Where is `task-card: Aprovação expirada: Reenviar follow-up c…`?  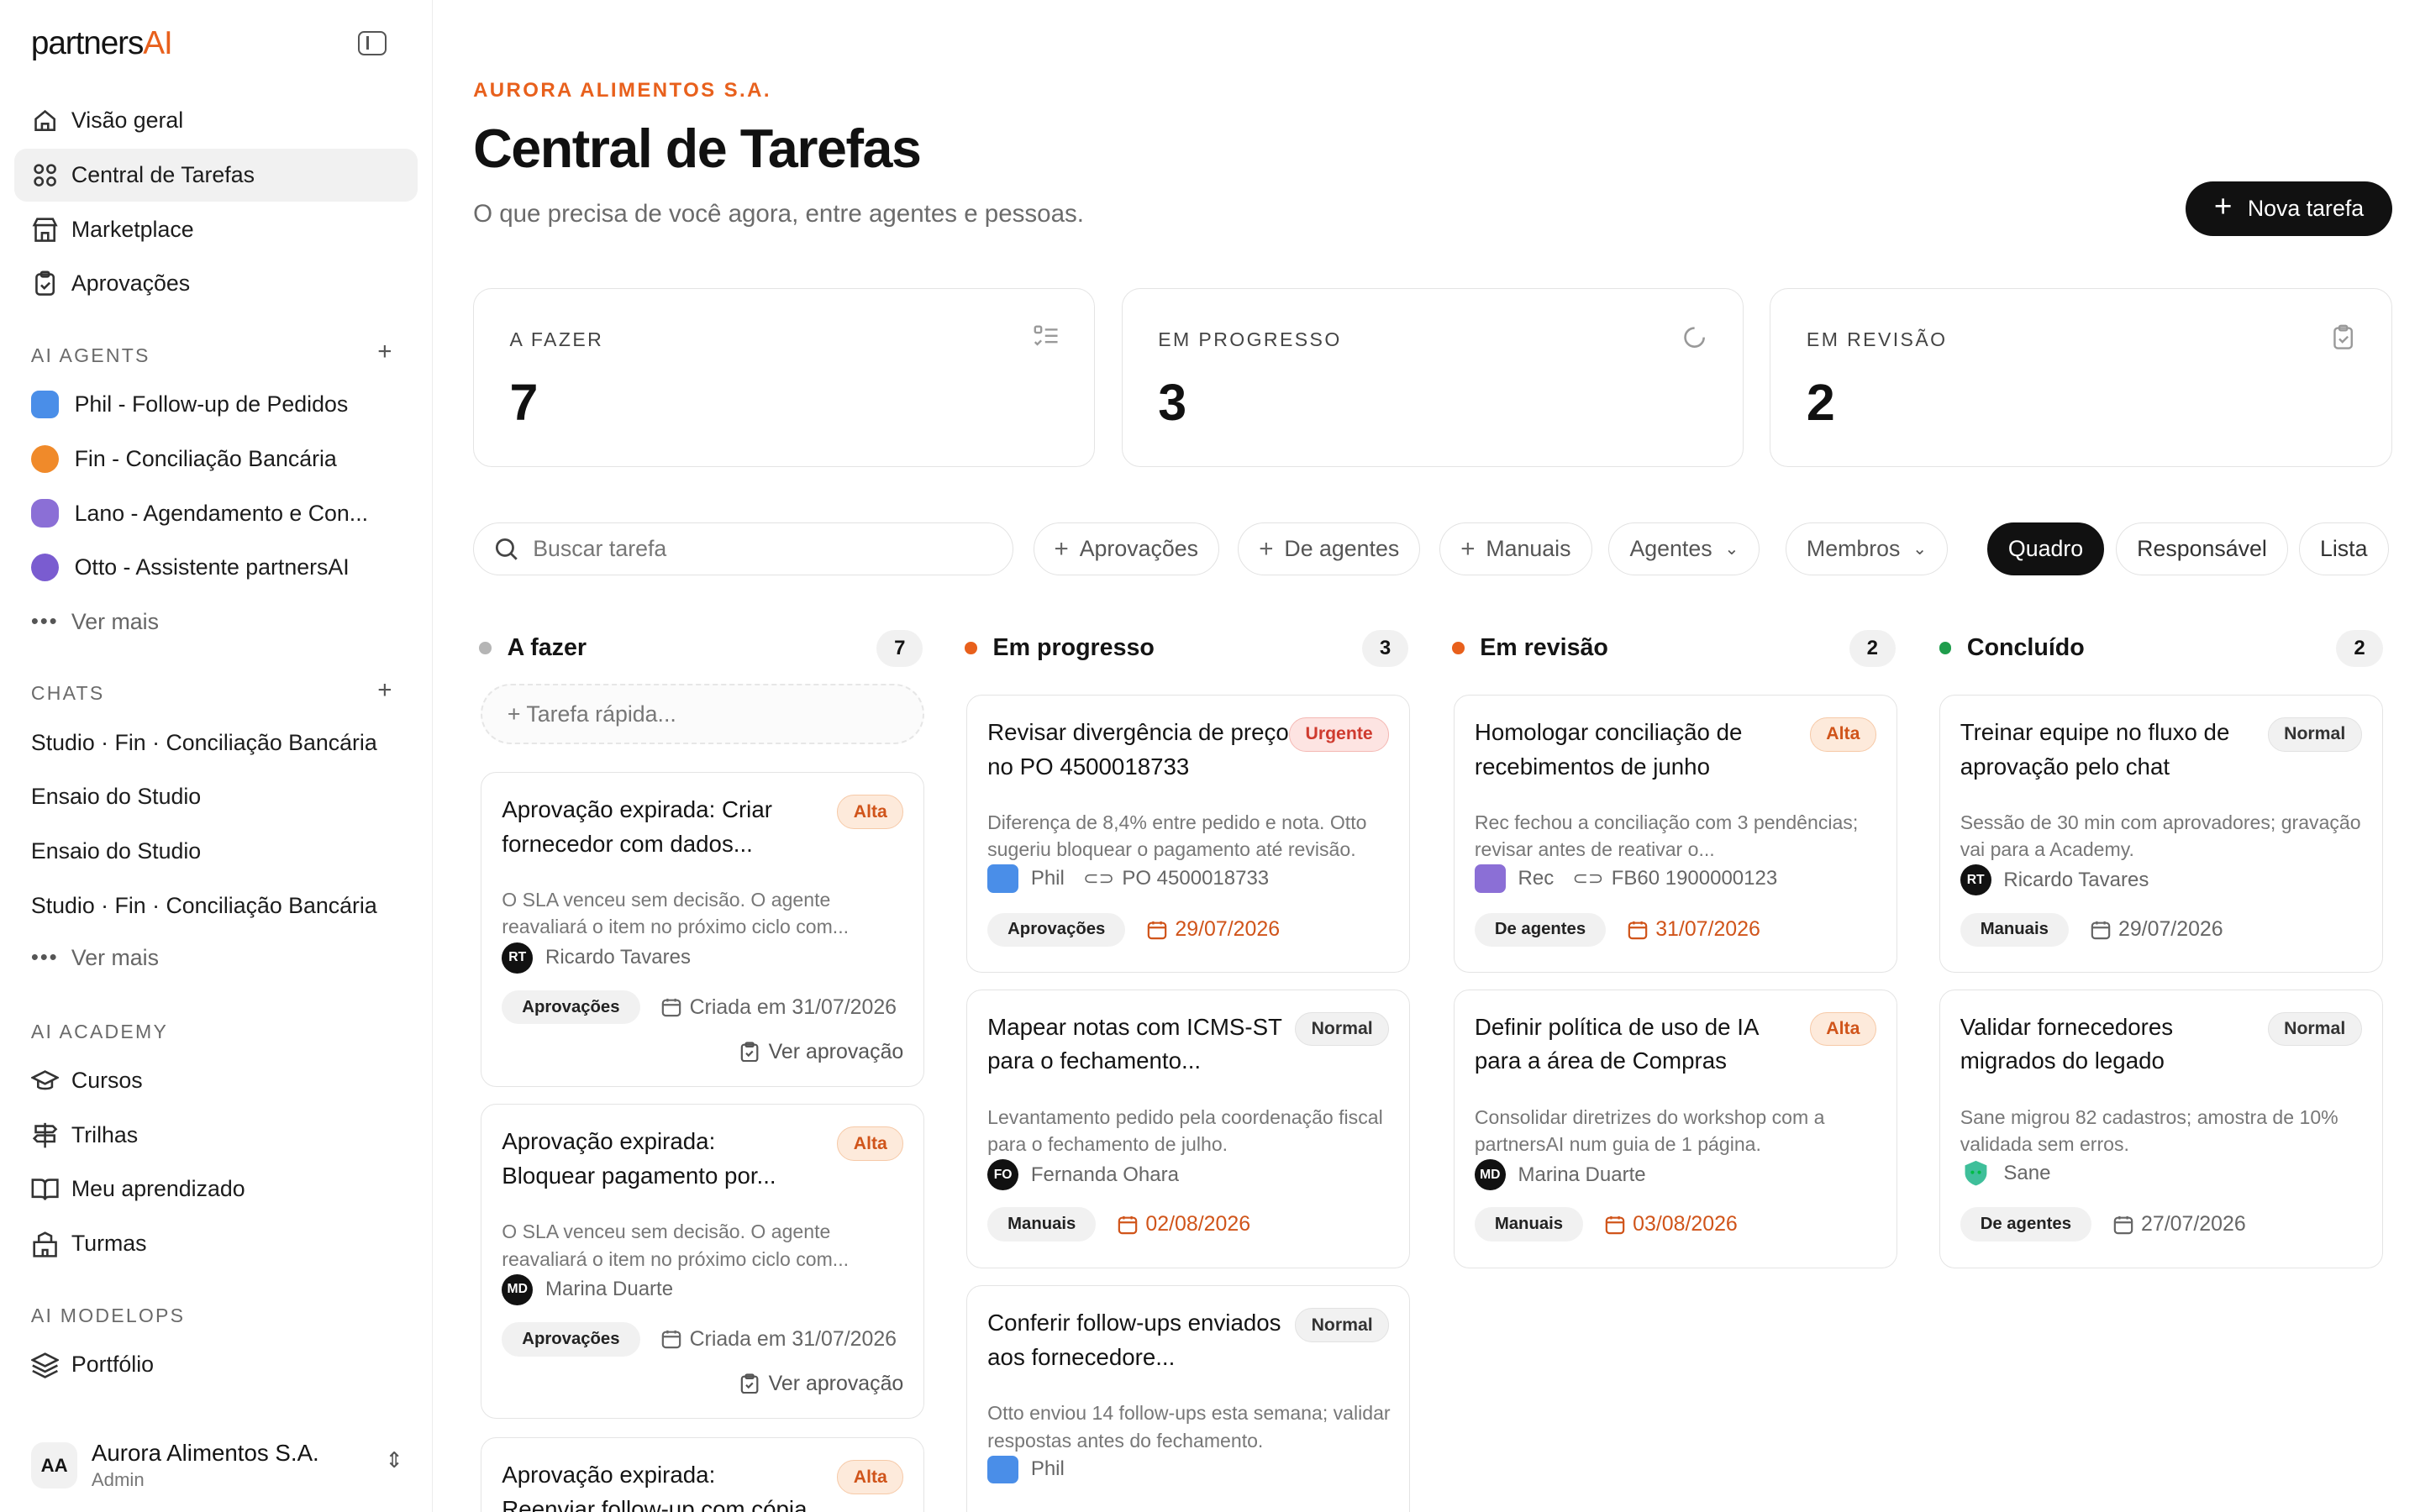
task-card: Aprovação expirada: Reenviar follow-up c… is located at coordinates (703, 1474).